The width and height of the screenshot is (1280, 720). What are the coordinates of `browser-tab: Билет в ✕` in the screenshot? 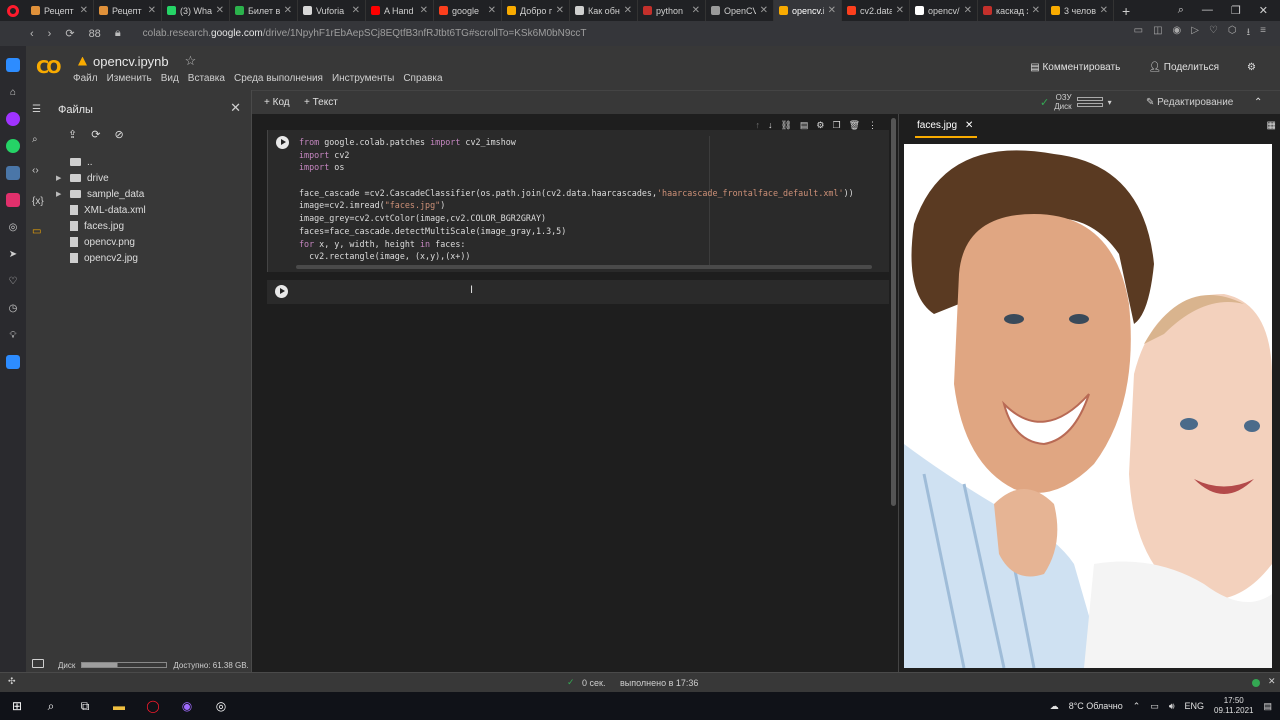 It's located at (264, 10).